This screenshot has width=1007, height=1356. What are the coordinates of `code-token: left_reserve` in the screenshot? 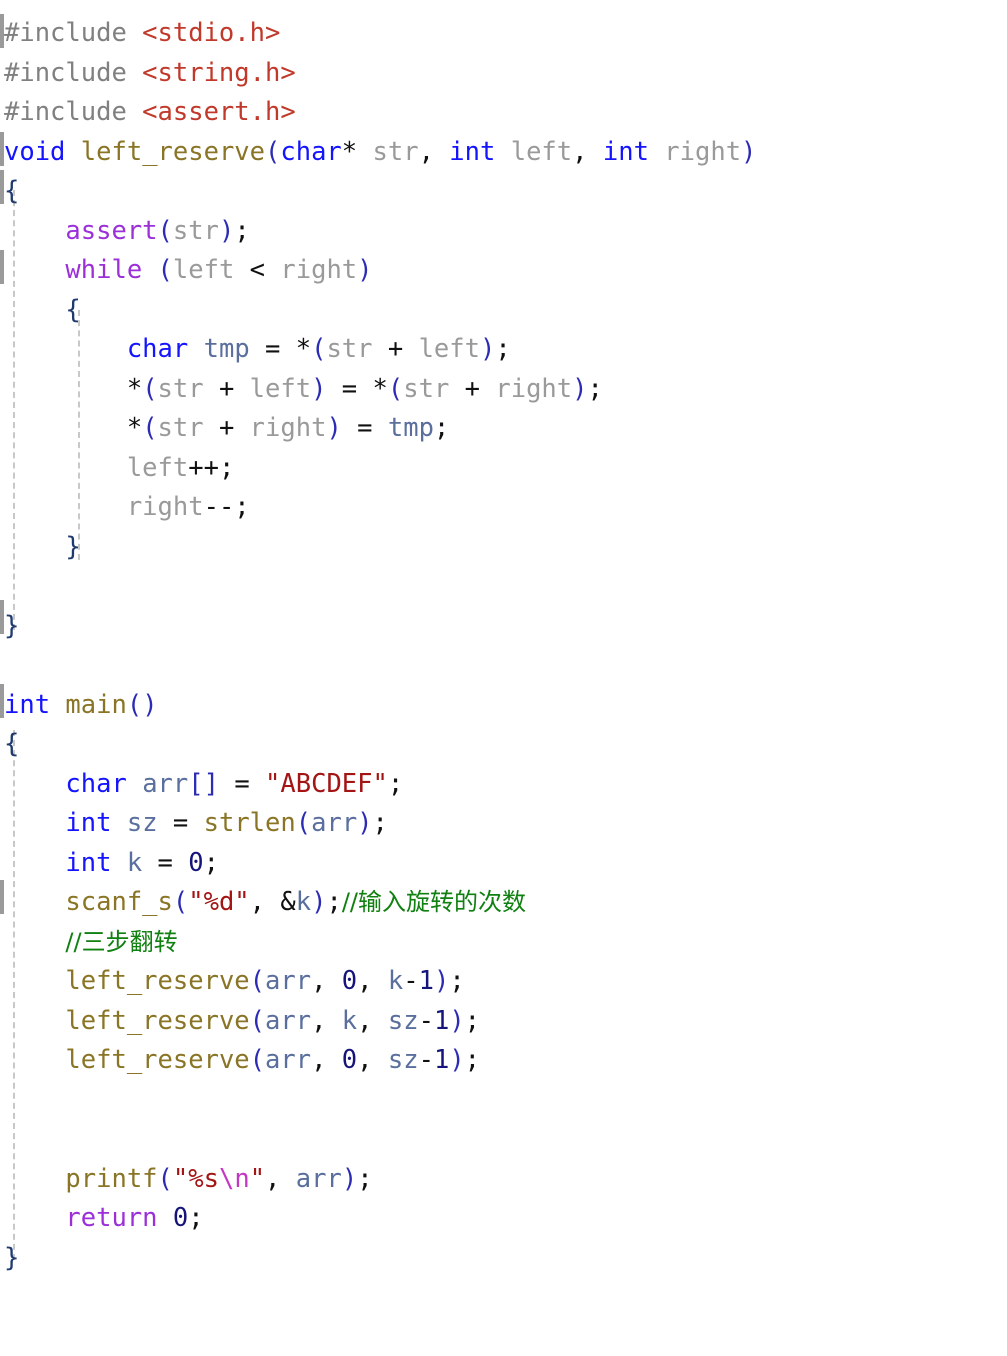 It's located at (157, 1060).